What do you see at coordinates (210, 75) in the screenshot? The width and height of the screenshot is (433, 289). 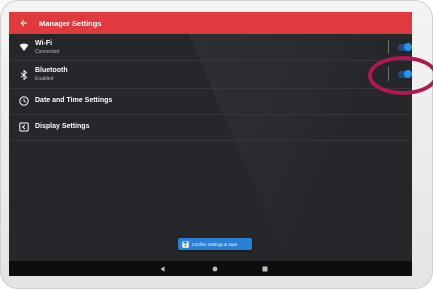 I see `settings-row-bluetooth: Bluetooth Enabled` at bounding box center [210, 75].